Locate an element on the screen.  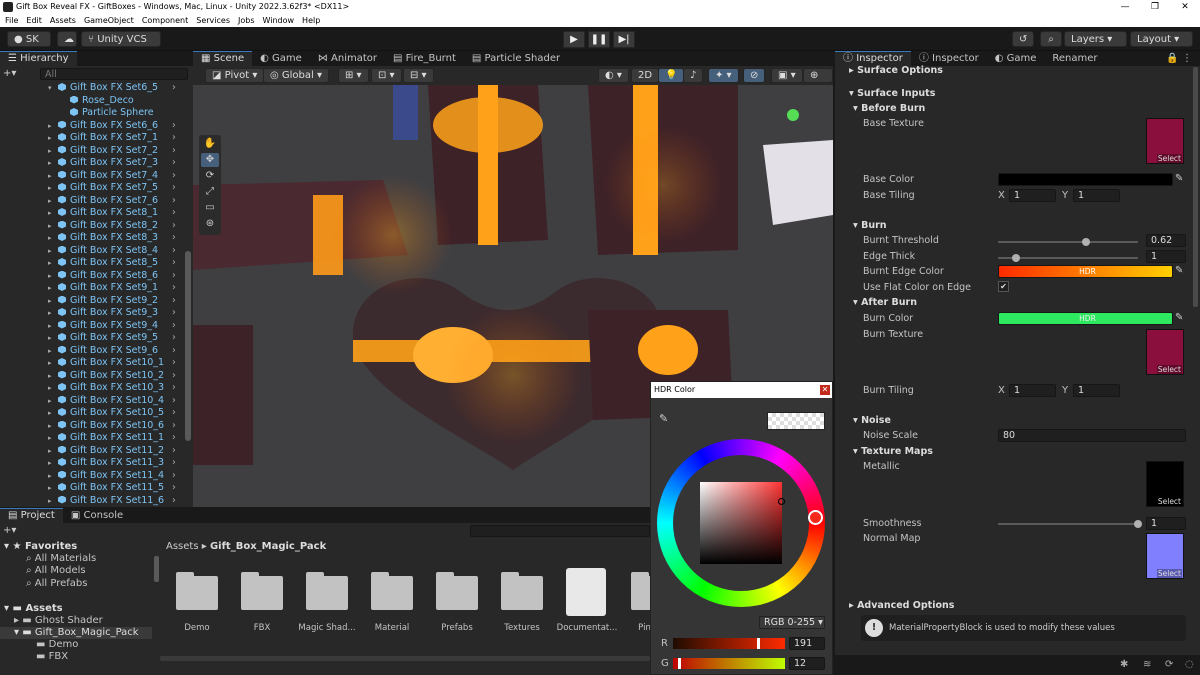
after-burn-foldout: ▾ After Burn is located at coordinates (885, 302).